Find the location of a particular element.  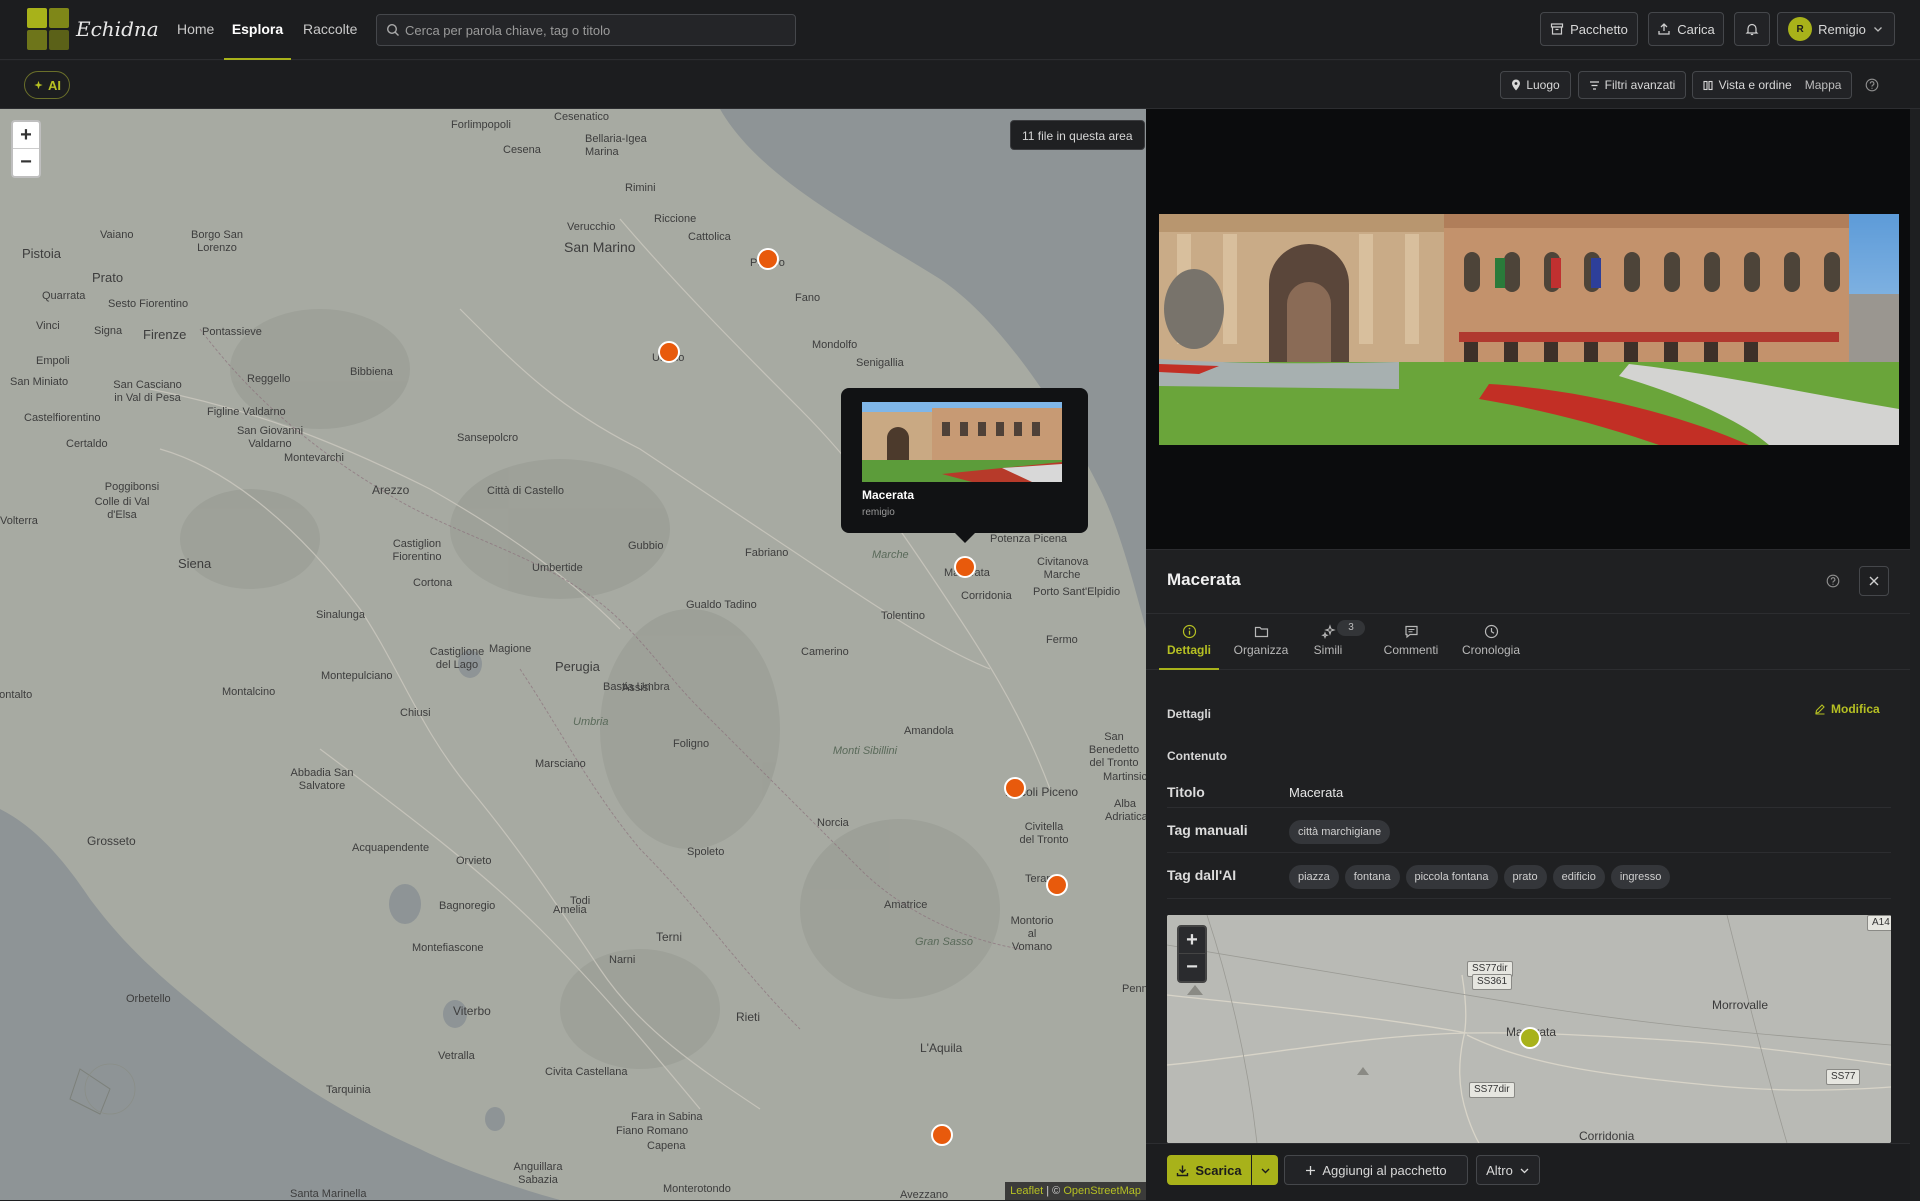

map-label: Avezzano is located at coordinates (924, 1194).